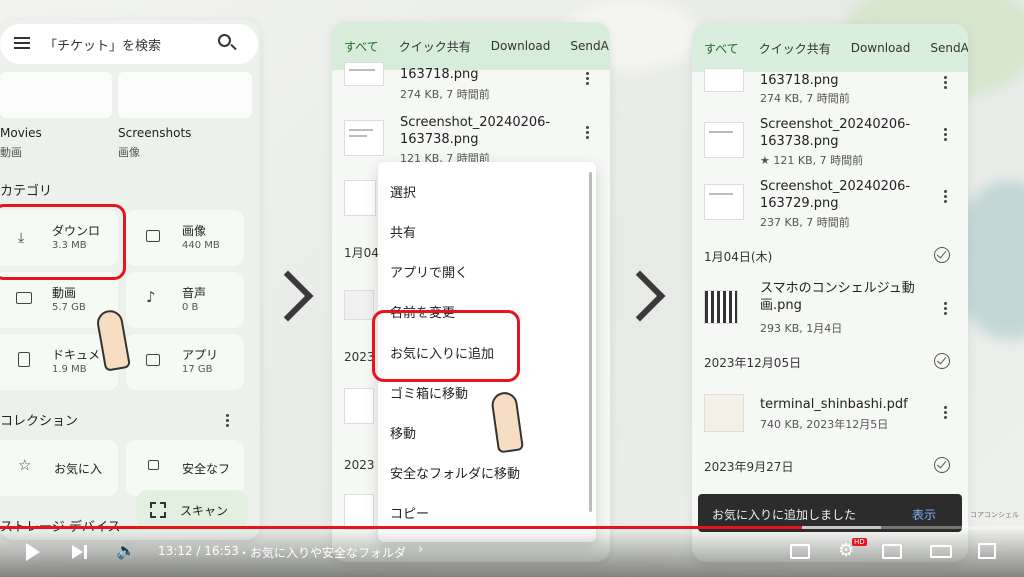 The image size is (1024, 577). I want to click on lock-icon, so click(153, 465).